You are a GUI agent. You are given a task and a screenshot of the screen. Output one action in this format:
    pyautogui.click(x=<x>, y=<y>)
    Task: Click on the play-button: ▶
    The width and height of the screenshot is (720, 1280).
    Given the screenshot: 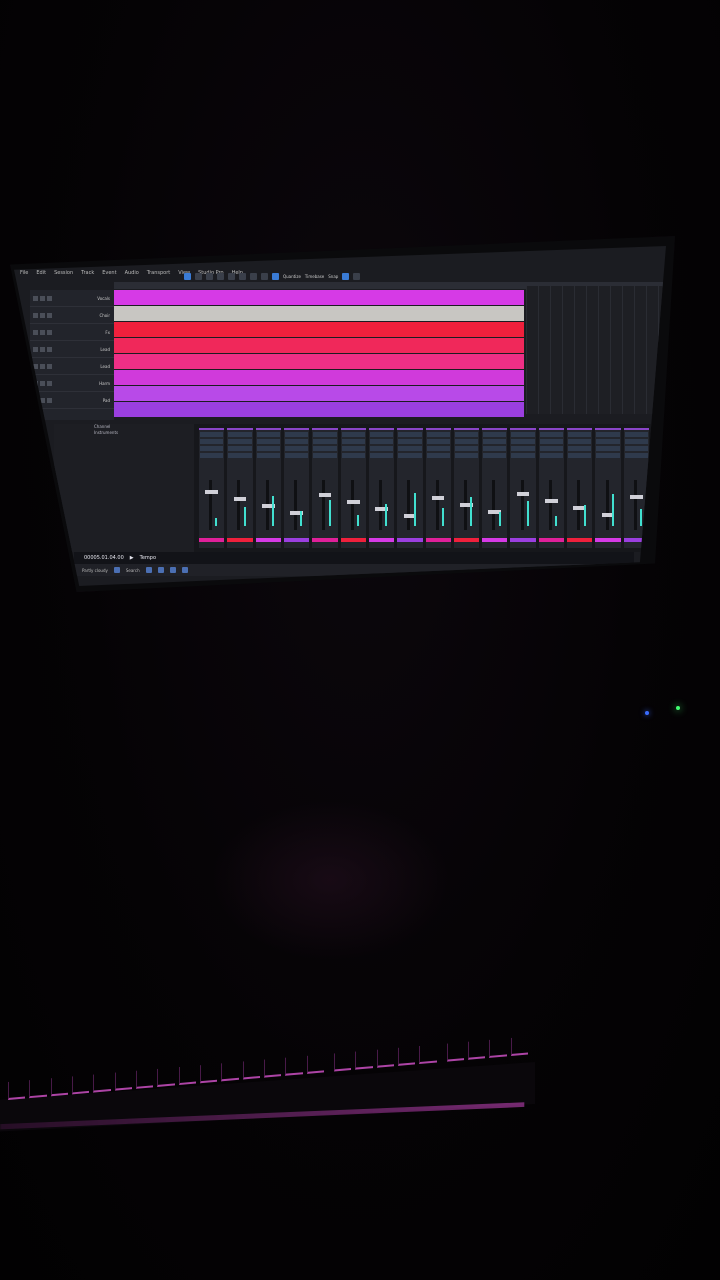 What is the action you would take?
    pyautogui.click(x=132, y=558)
    